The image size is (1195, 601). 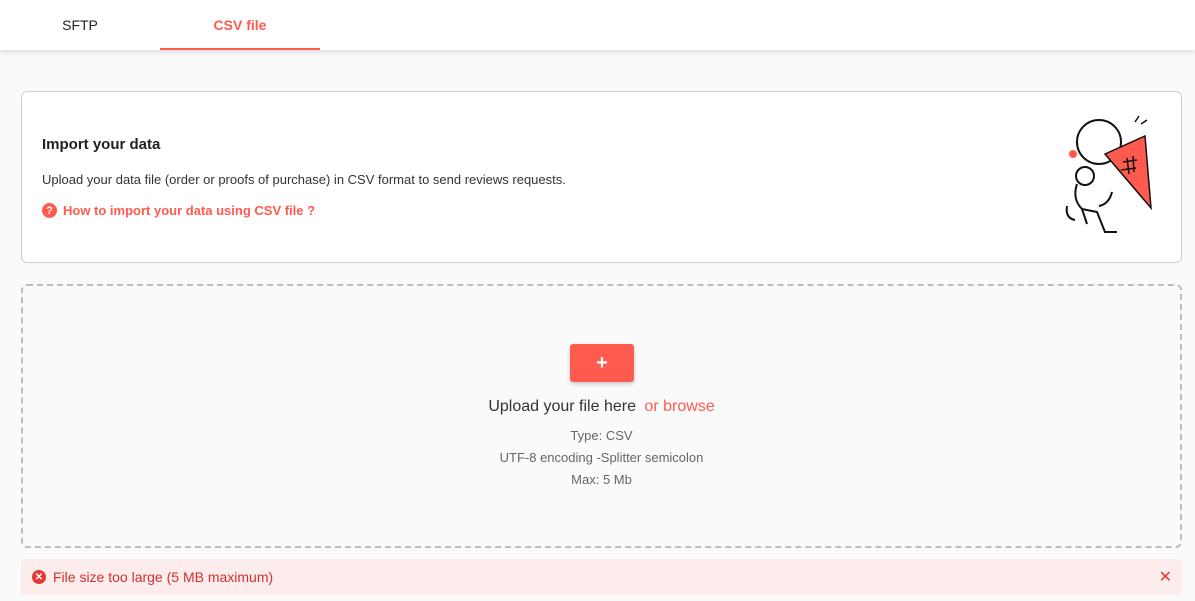 What do you see at coordinates (189, 210) in the screenshot?
I see `help-link-label: How to import your data using CSV file ?` at bounding box center [189, 210].